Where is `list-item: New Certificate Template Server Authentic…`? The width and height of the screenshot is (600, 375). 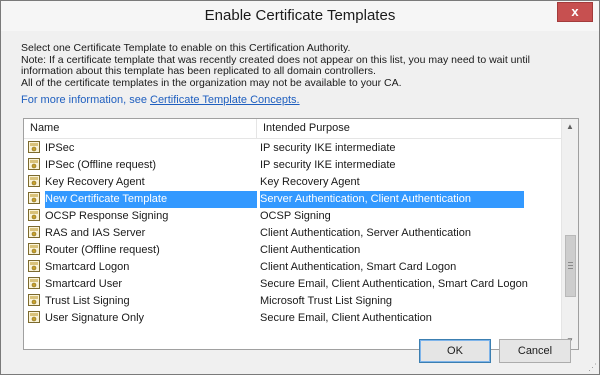 list-item: New Certificate Template Server Authentic… is located at coordinates (292, 199).